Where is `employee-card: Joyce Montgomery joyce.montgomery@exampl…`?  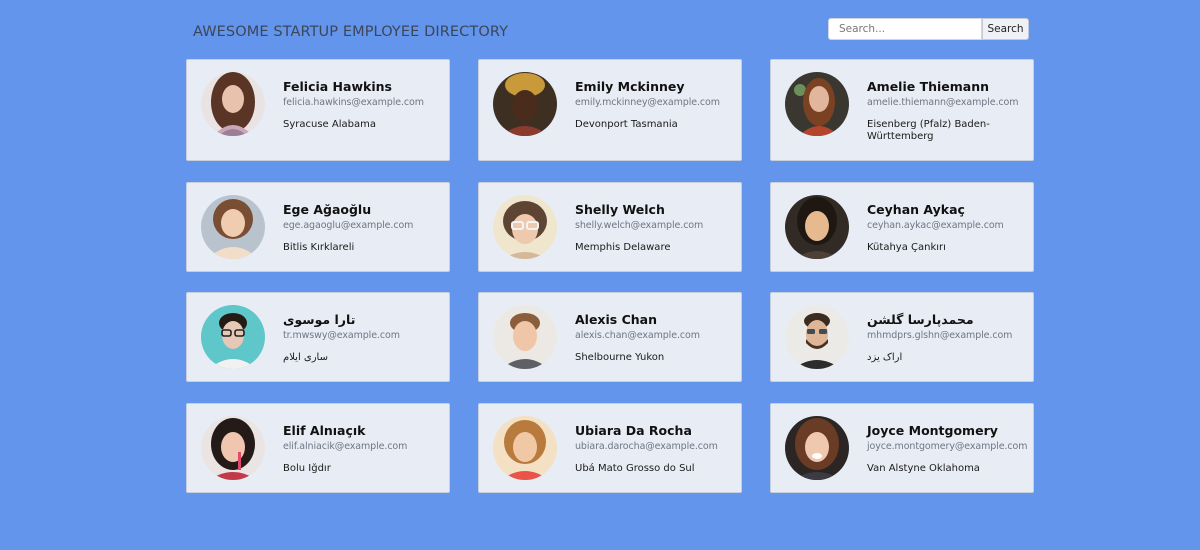
employee-card: Joyce Montgomery joyce.montgomery@exampl… is located at coordinates (902, 448).